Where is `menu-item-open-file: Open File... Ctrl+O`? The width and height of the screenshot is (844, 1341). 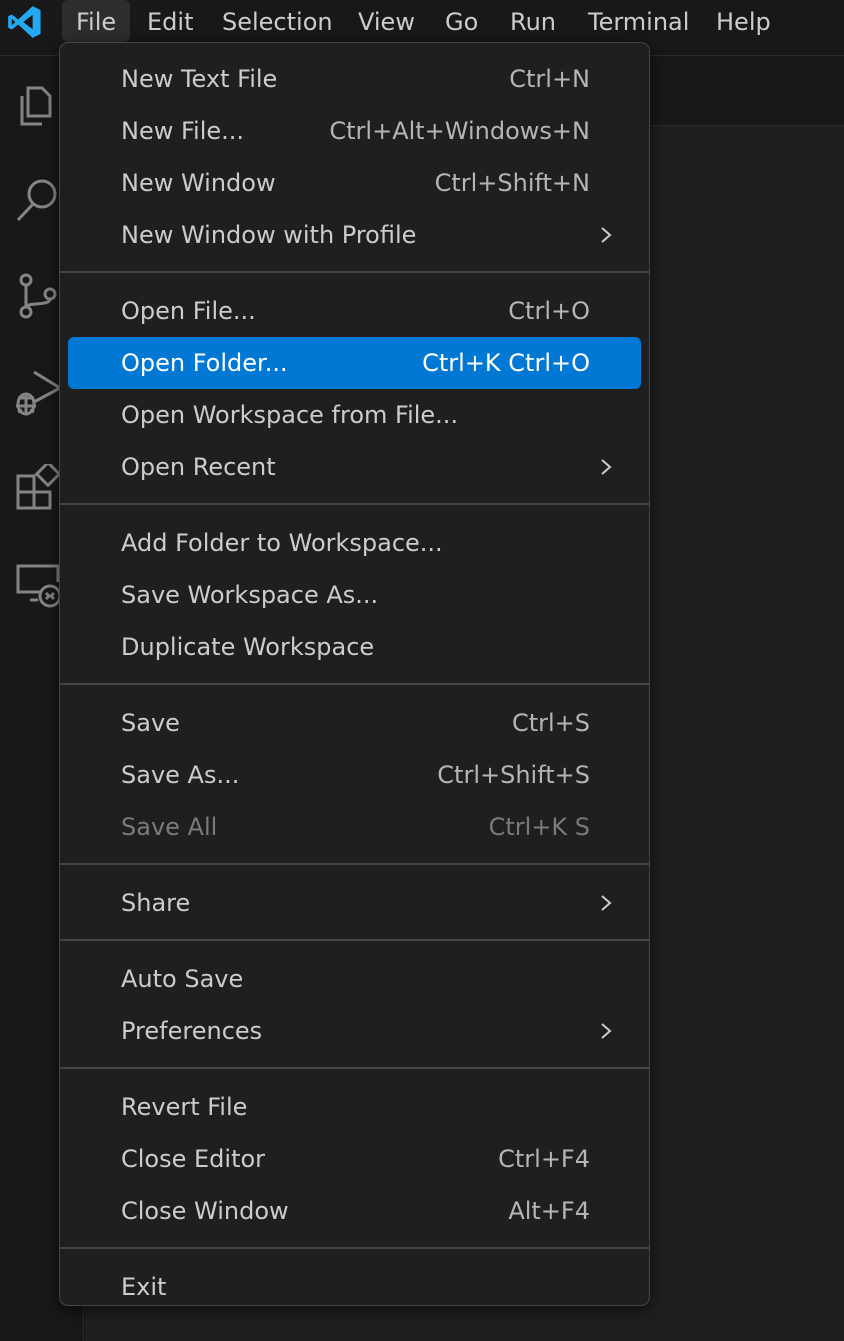
menu-item-open-file: Open File... Ctrl+O is located at coordinates (354, 311).